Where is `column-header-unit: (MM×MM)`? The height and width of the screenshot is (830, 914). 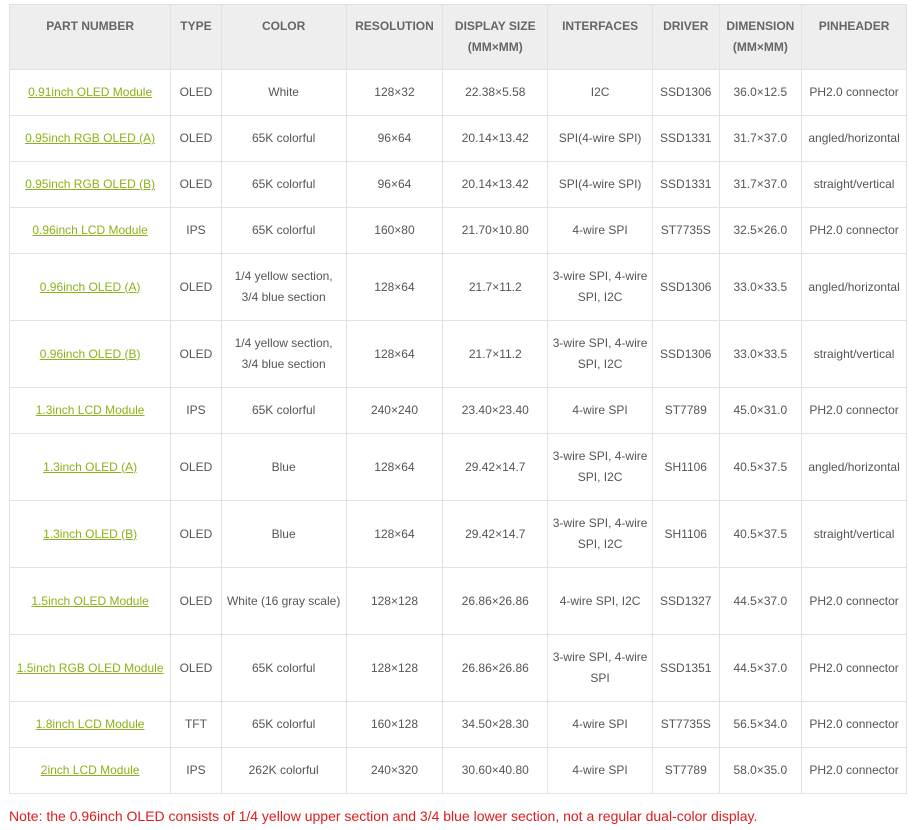
column-header-unit: (MM×MM) is located at coordinates (495, 47).